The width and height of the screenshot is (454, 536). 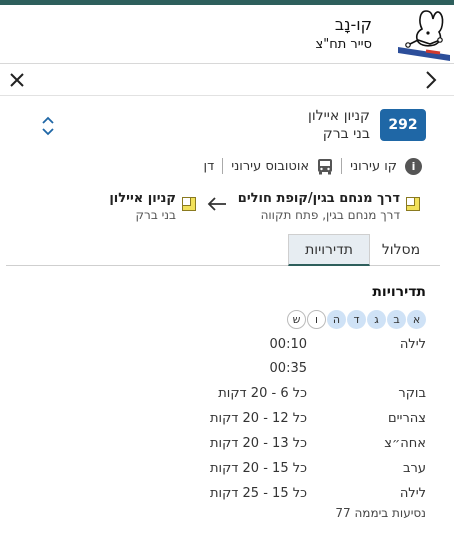 I want to click on schedule-row: בוקר כל 6 - 20 דקות, so click(x=227, y=396).